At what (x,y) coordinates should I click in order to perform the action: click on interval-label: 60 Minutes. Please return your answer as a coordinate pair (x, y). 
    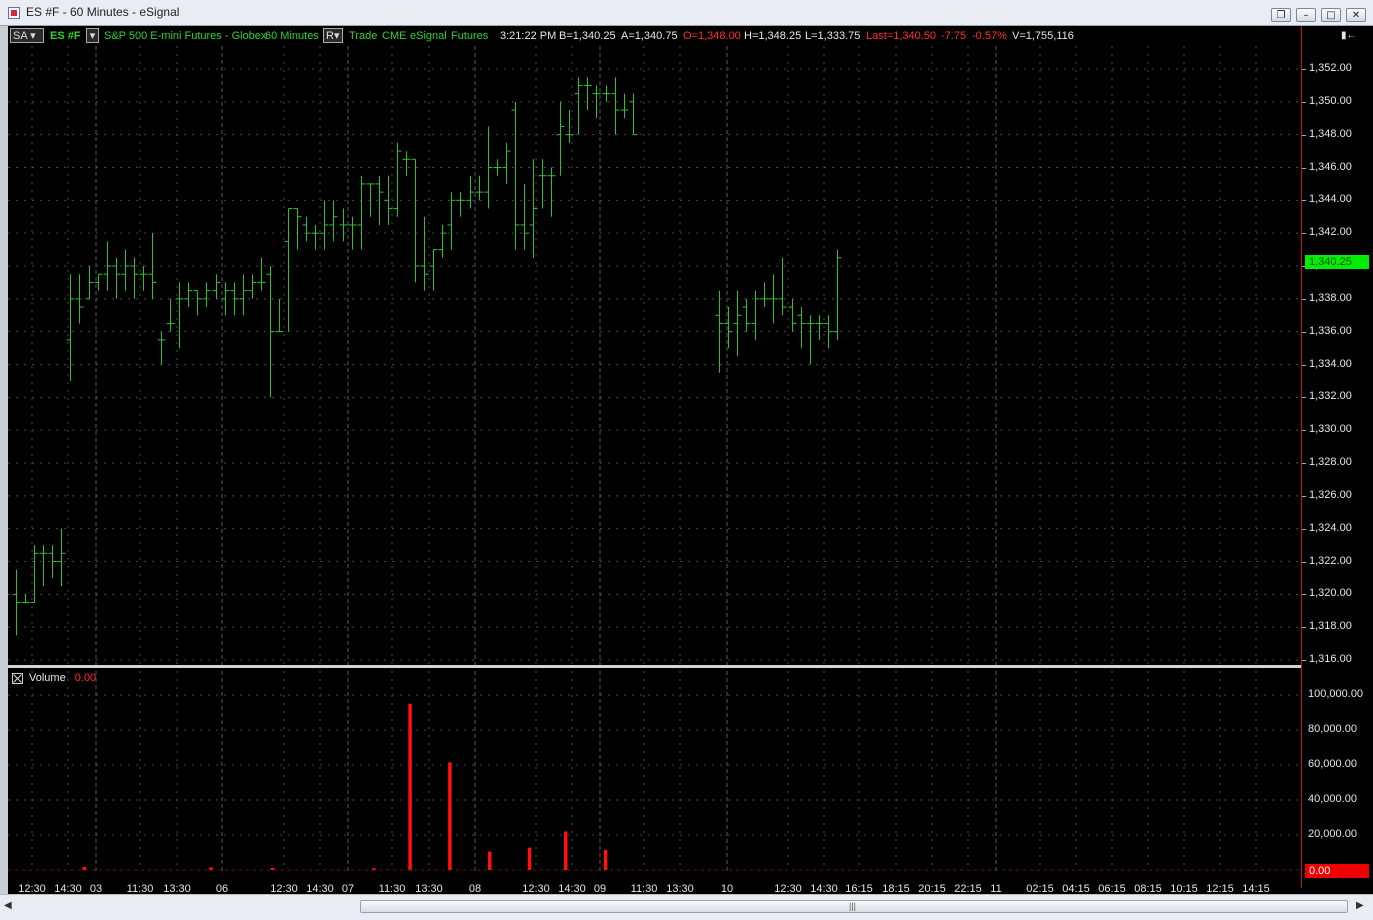
    Looking at the image, I should click on (292, 36).